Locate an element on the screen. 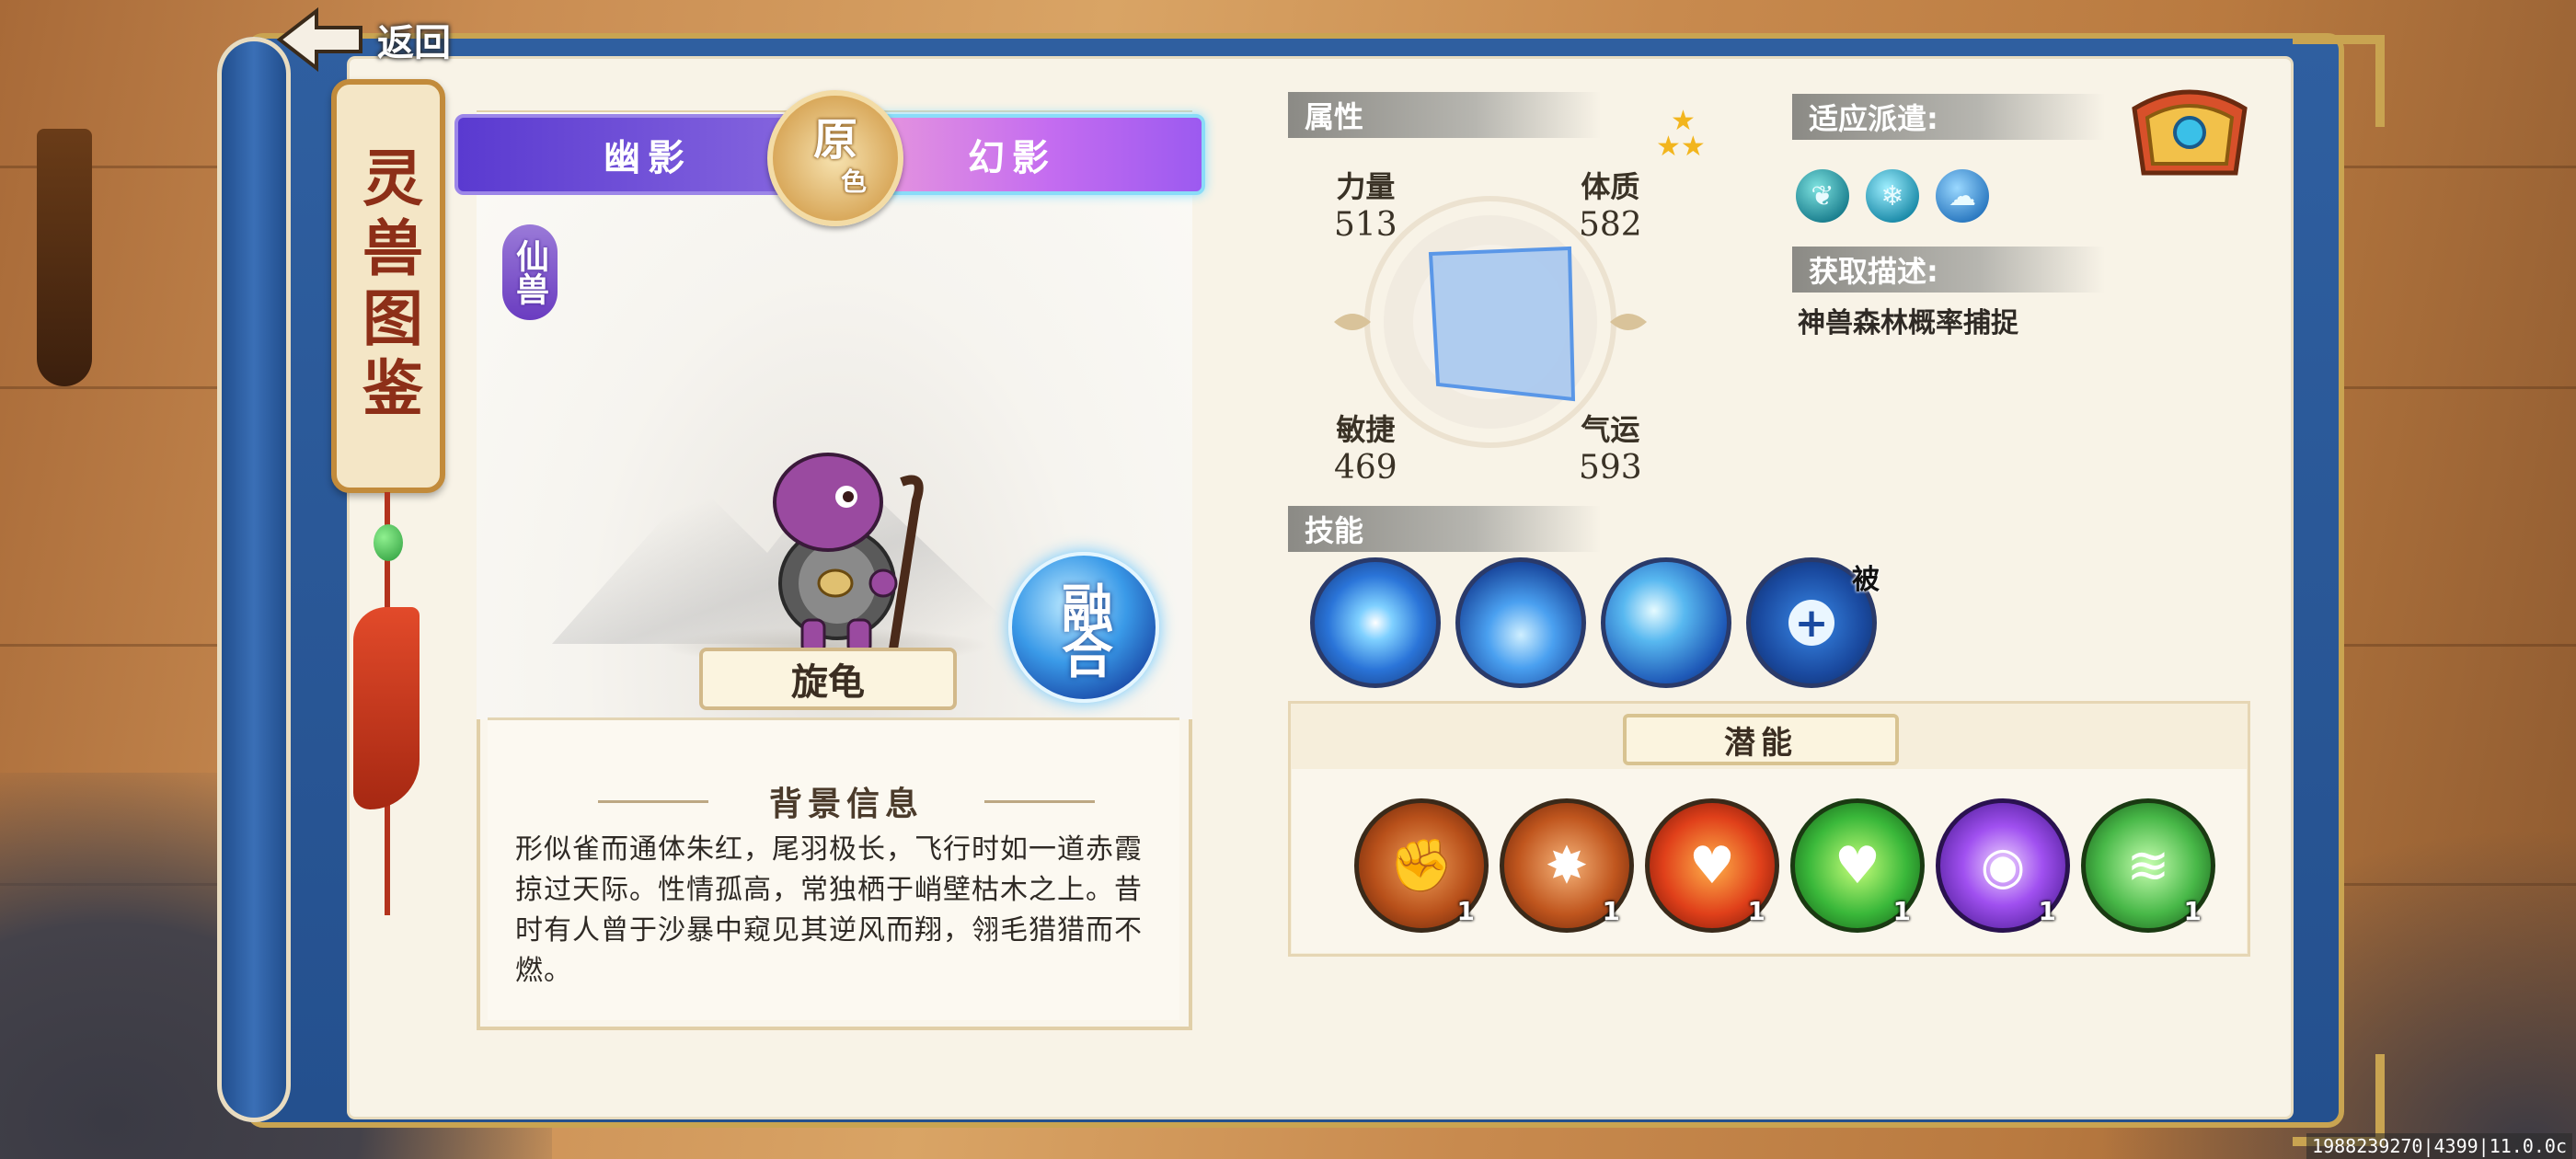  back-label: 返回 is located at coordinates (414, 43).